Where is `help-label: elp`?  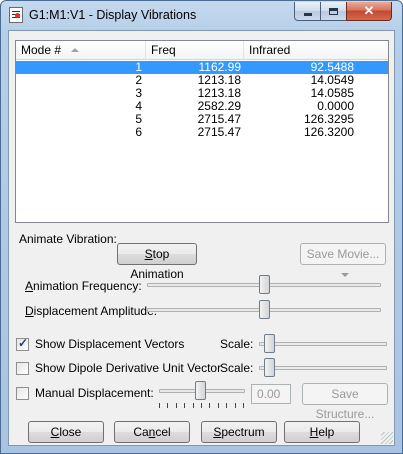 help-label: elp is located at coordinates (326, 432).